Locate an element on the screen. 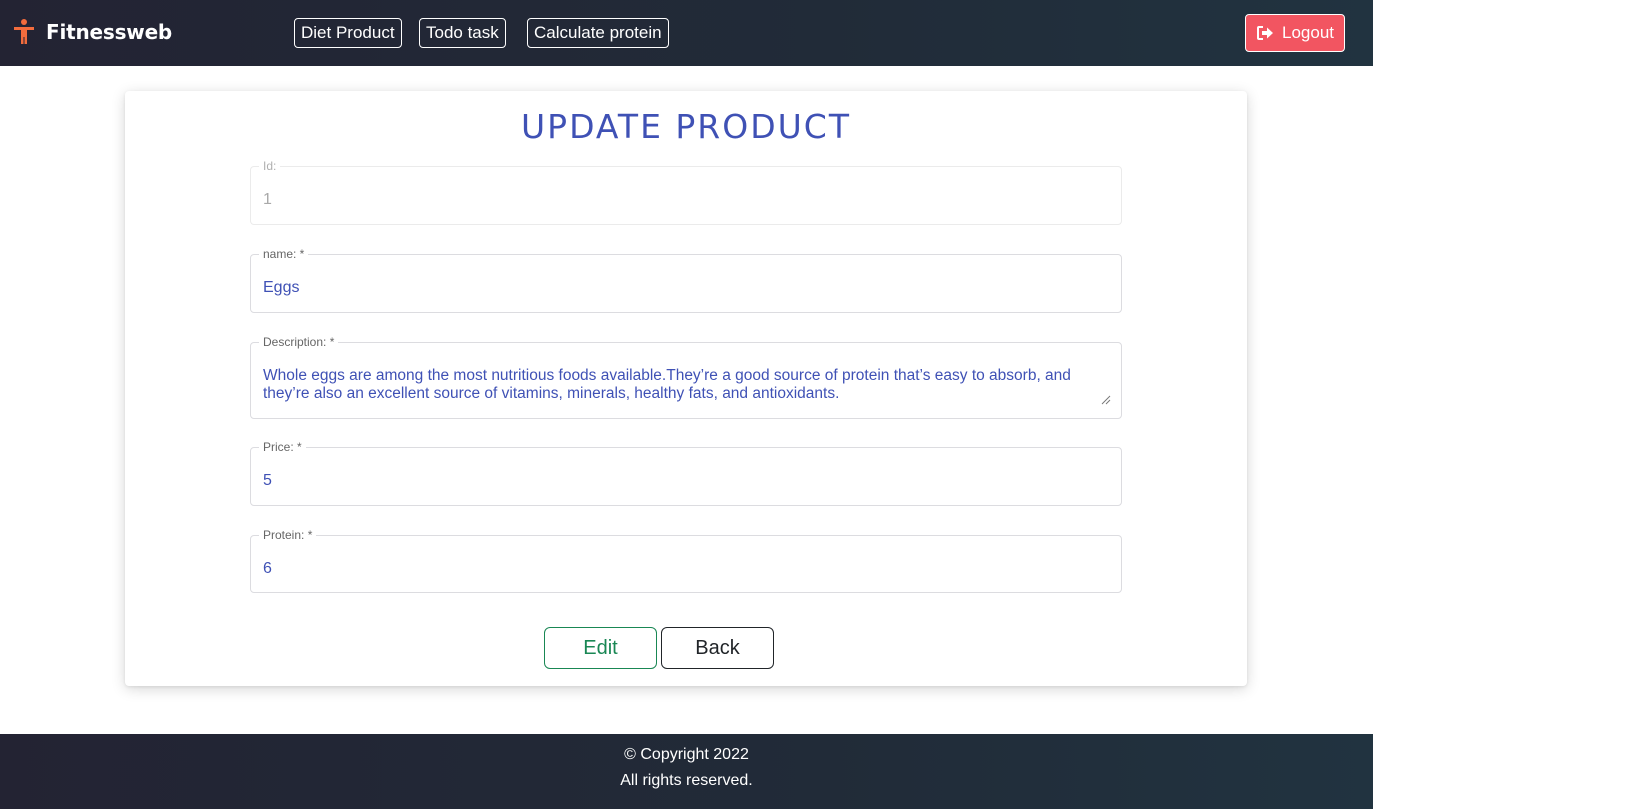 The height and width of the screenshot is (809, 1625). name-field: name: * Eggs is located at coordinates (686, 279).